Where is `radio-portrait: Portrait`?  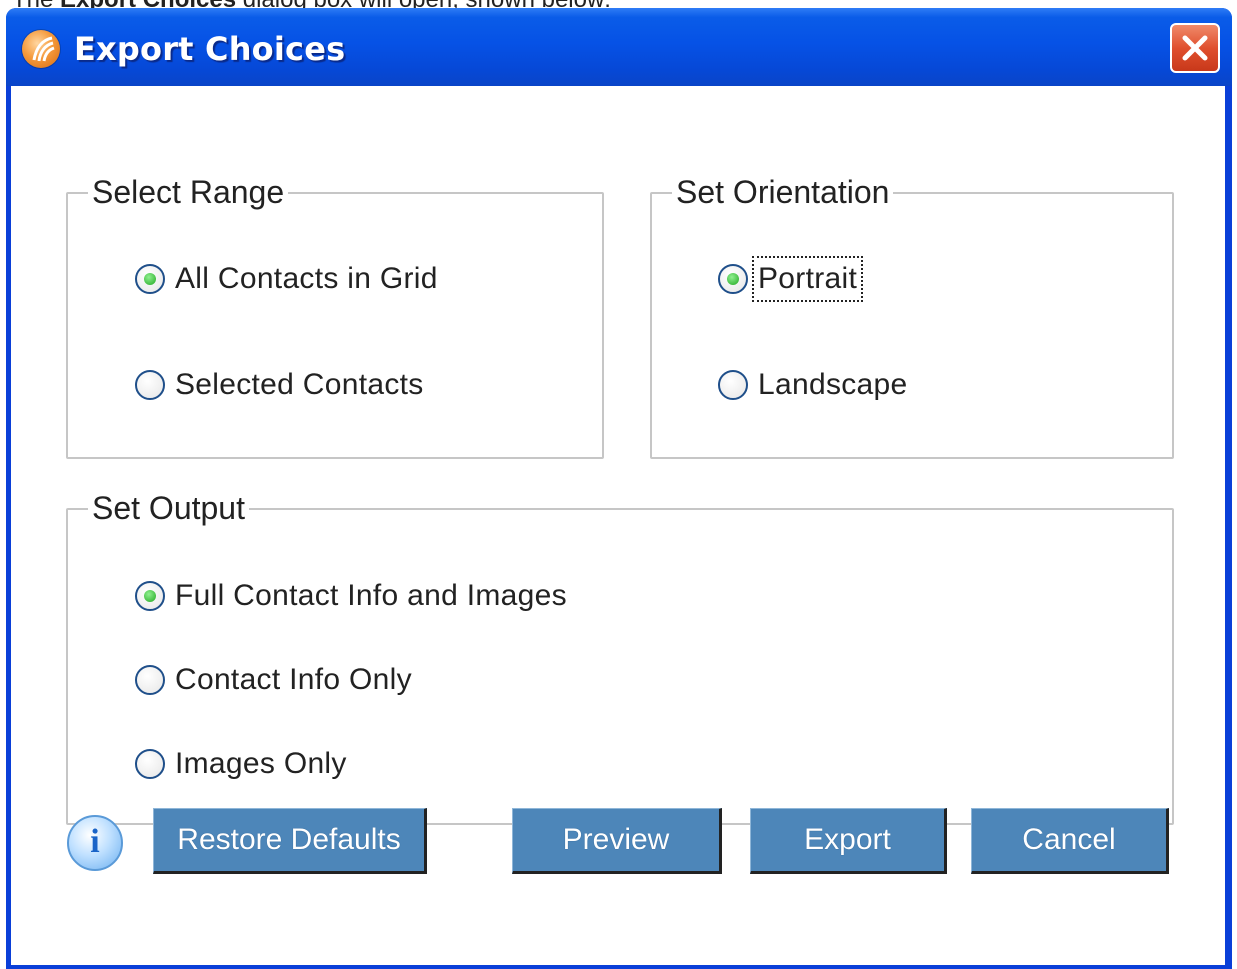
radio-portrait: Portrait is located at coordinates (791, 279).